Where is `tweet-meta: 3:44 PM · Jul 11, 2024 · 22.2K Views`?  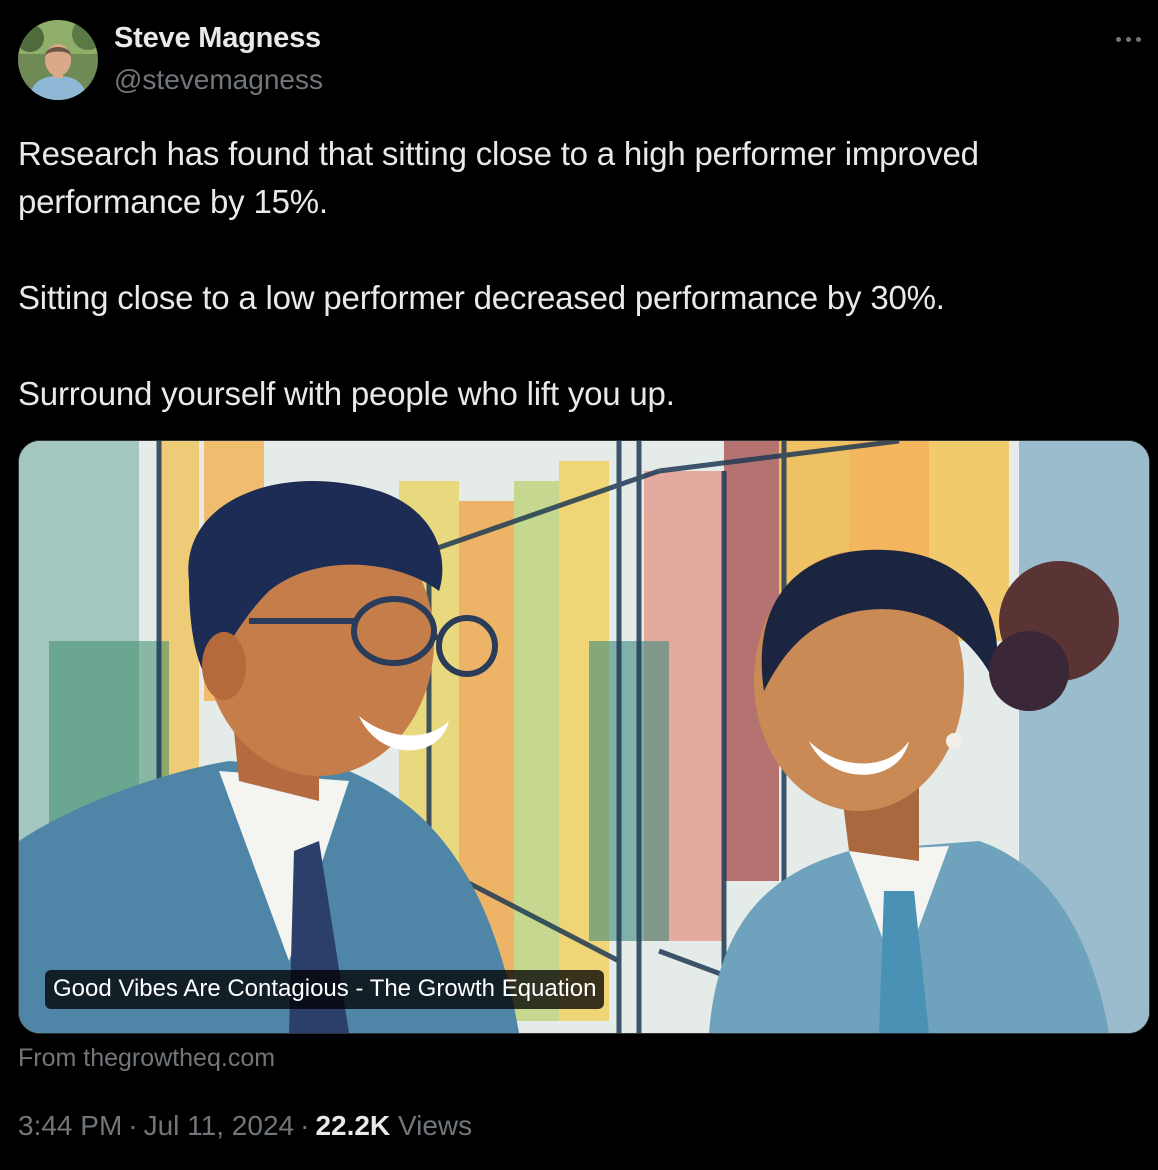
tweet-meta: 3:44 PM · Jul 11, 2024 · 22.2K Views is located at coordinates (245, 1126).